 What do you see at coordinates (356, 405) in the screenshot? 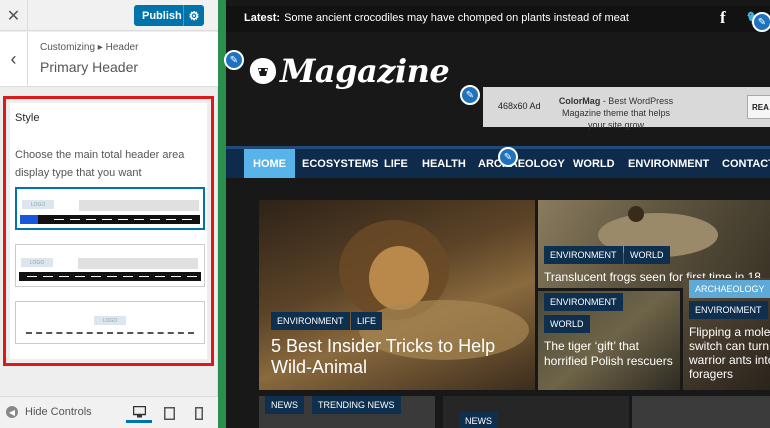
I see `category-tag-trending-news: TRENDING NEWS` at bounding box center [356, 405].